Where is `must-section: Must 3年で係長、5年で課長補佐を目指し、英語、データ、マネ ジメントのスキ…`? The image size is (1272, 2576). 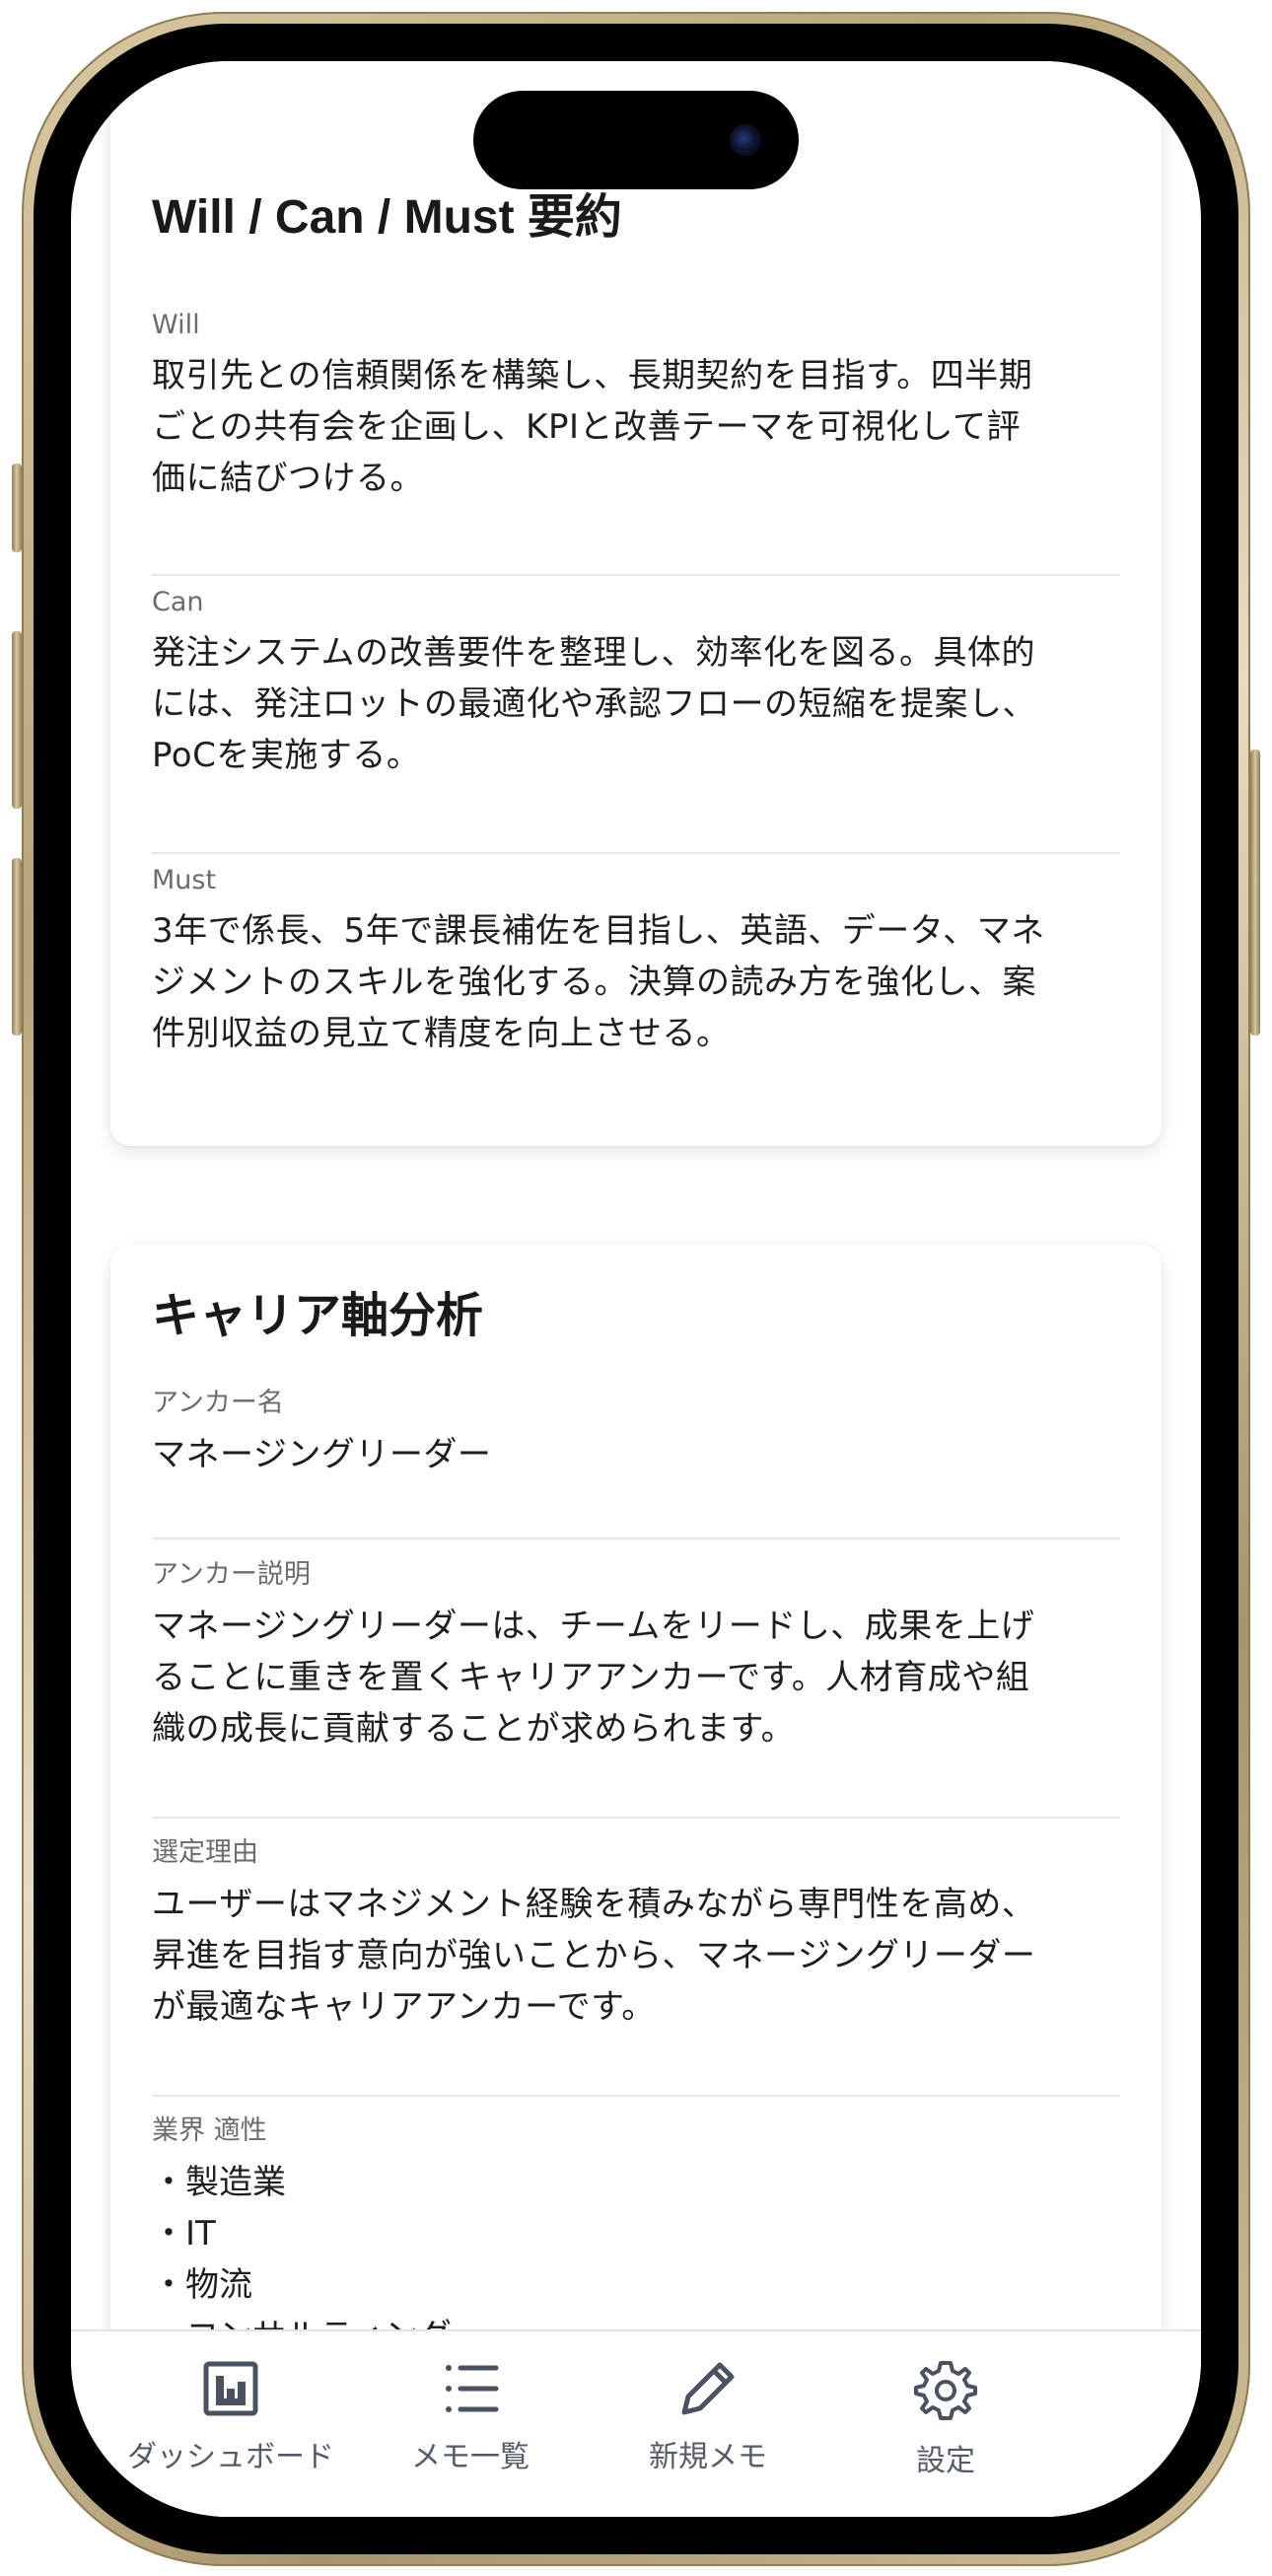 must-section: Must 3年で係長、5年で課長補佐を目指し、英語、データ、マネ ジメントのスキ… is located at coordinates (636, 962).